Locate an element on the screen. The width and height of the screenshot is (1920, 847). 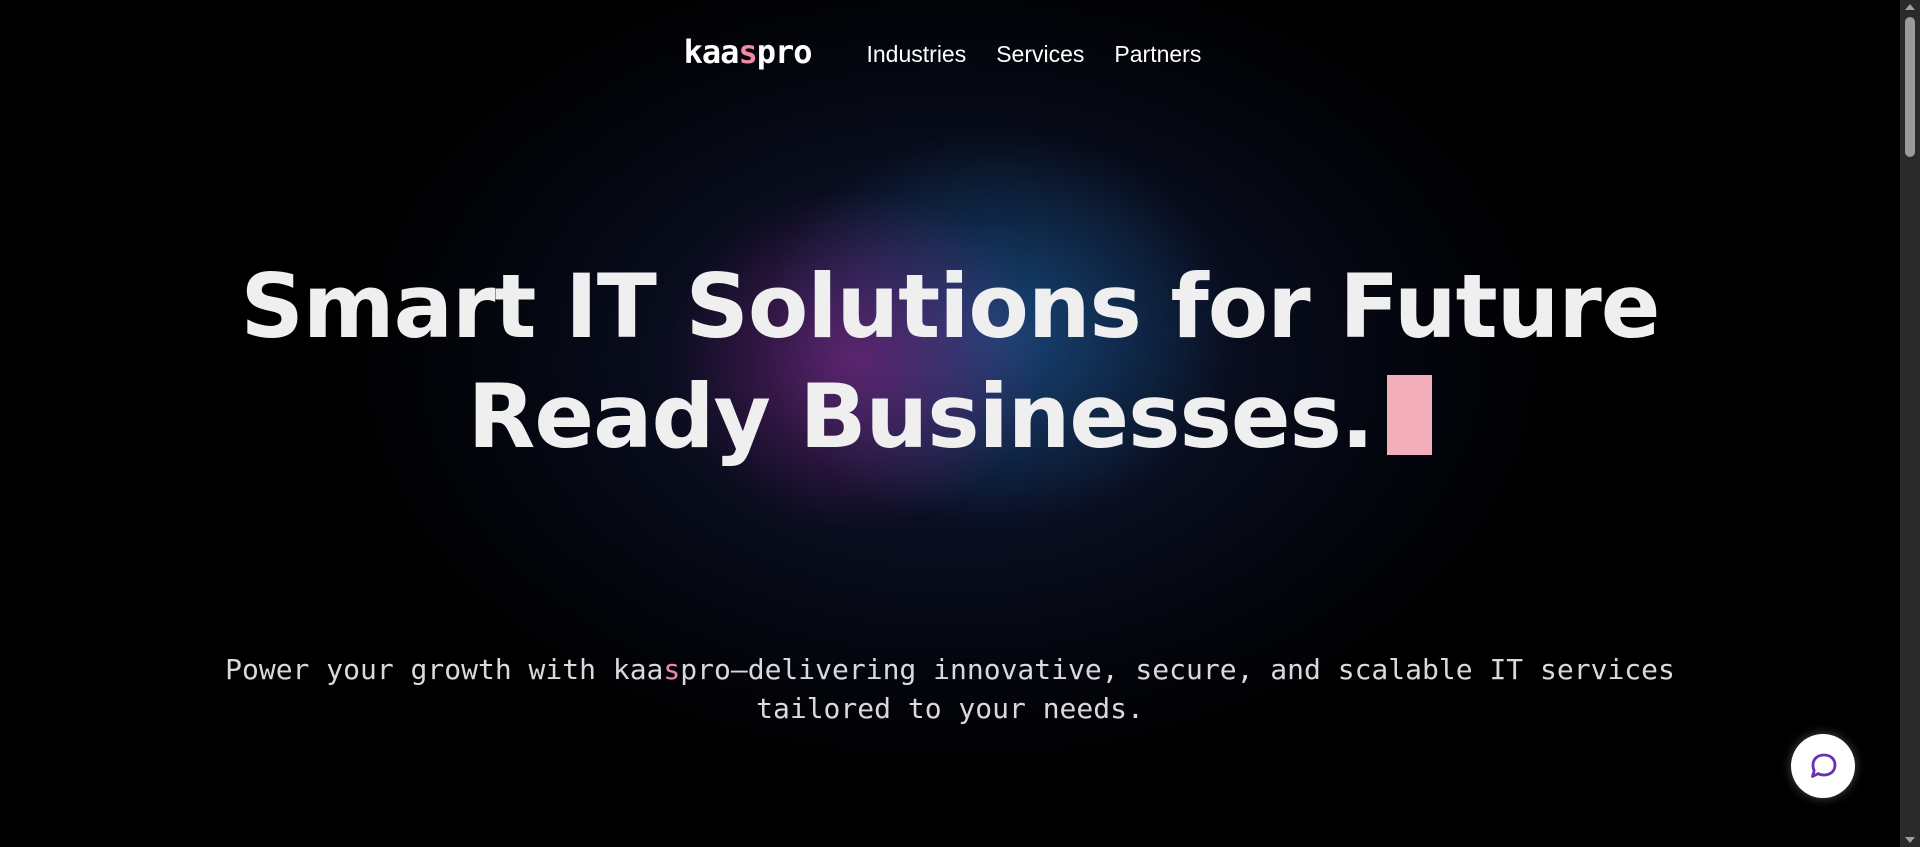
subtitle-brand-accent: s is located at coordinates (672, 669).